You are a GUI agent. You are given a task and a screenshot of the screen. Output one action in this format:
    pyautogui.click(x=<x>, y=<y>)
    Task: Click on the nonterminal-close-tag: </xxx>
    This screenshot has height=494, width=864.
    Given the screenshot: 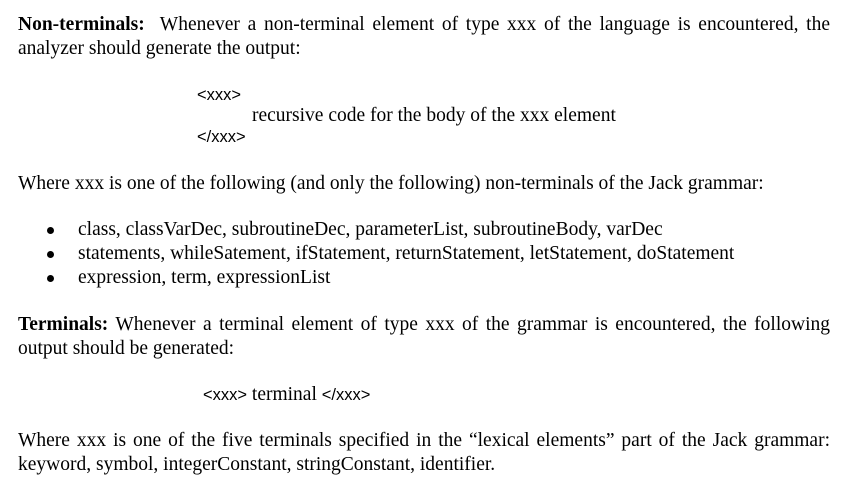 What is the action you would take?
    pyautogui.click(x=221, y=137)
    